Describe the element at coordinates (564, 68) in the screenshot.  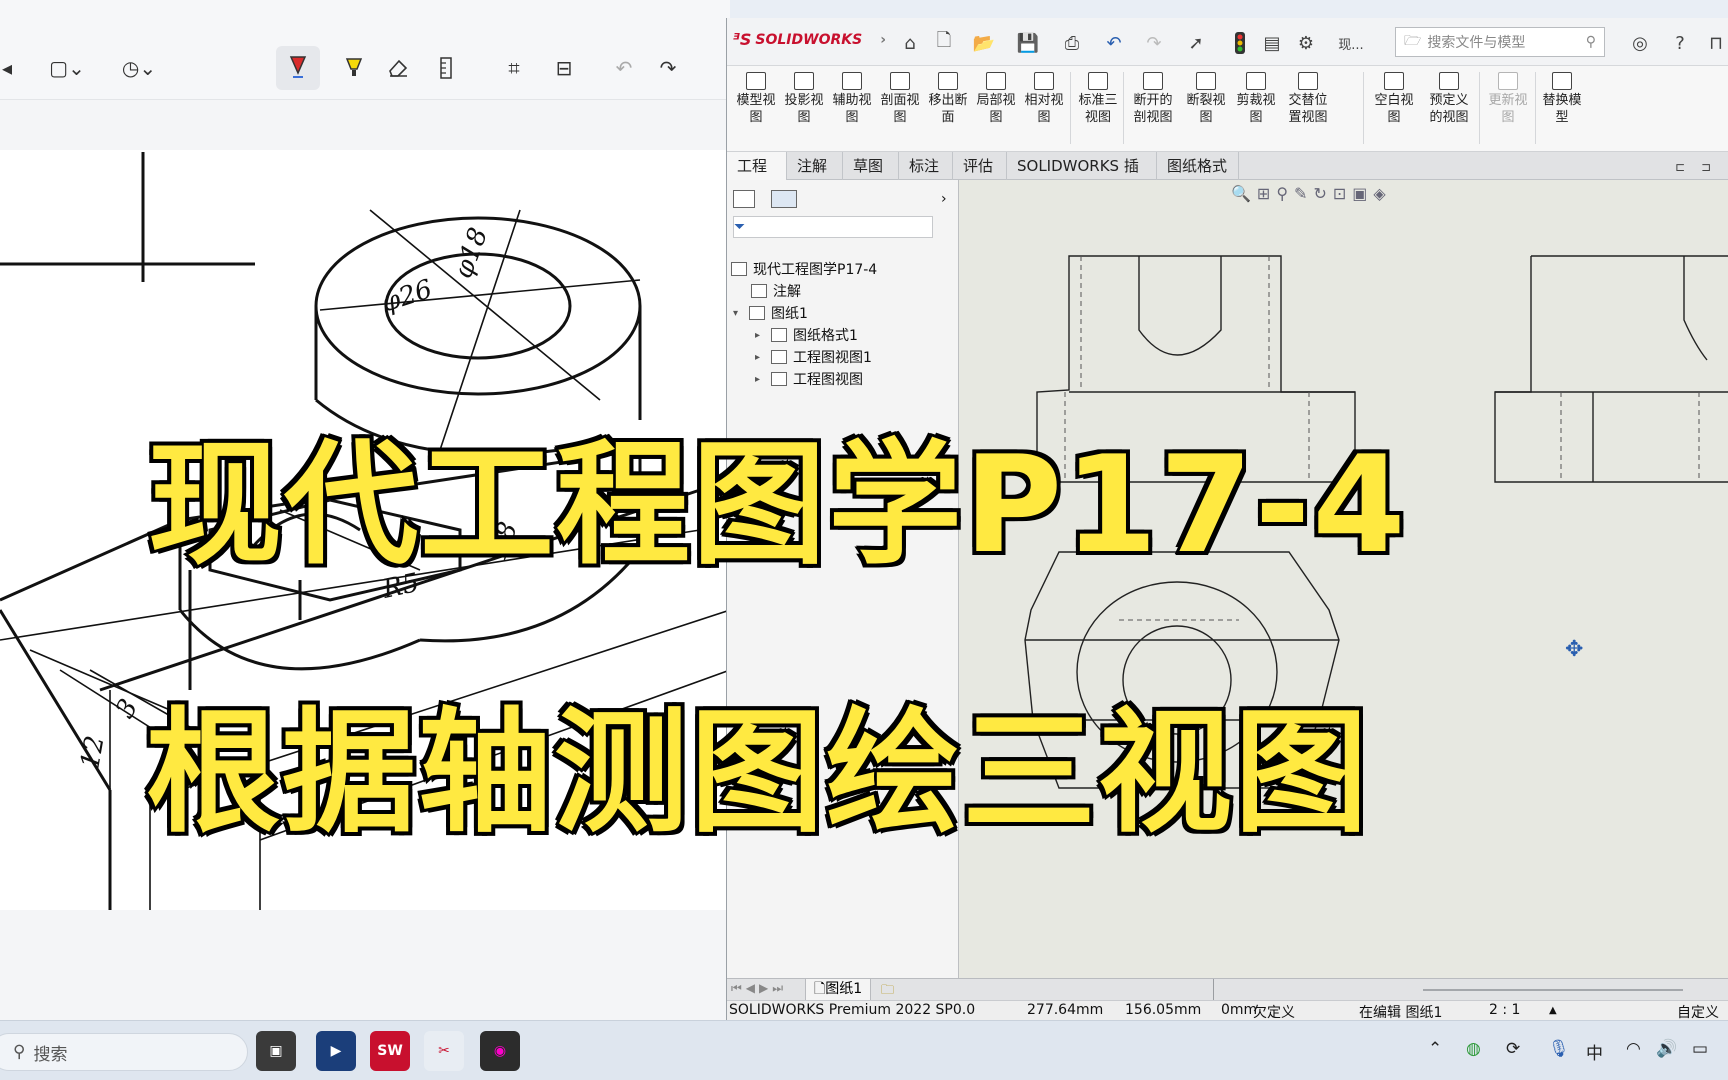
I see `text-scan-icon: ⊟` at that location.